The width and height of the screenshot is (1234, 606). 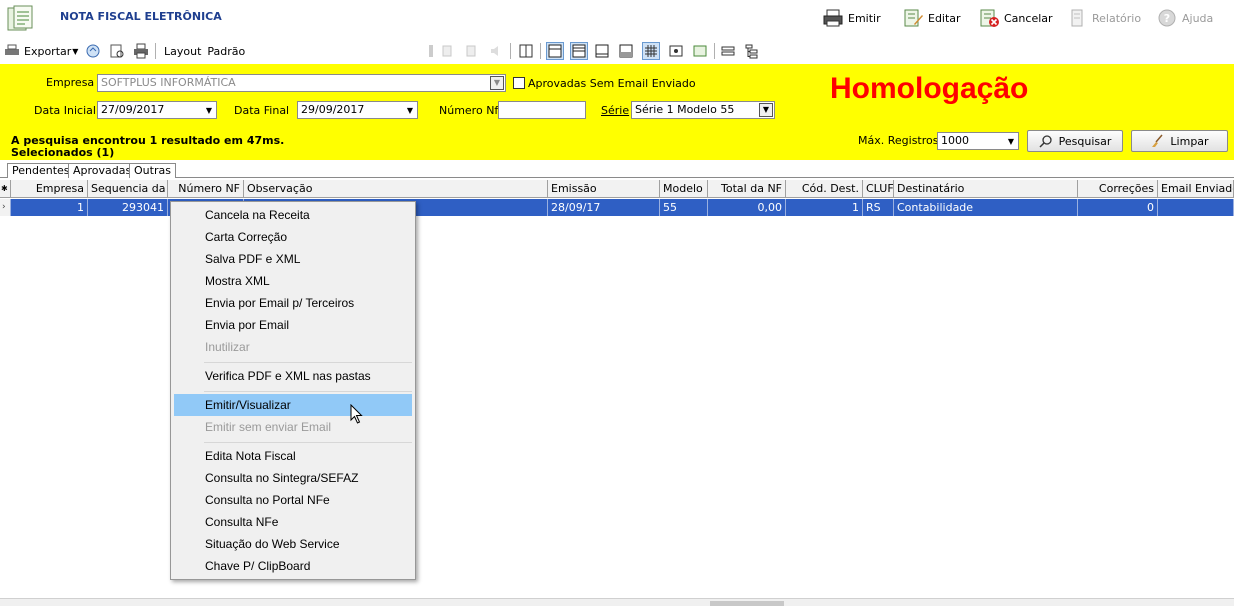 What do you see at coordinates (49, 207) in the screenshot?
I see `cell-empresa: 1` at bounding box center [49, 207].